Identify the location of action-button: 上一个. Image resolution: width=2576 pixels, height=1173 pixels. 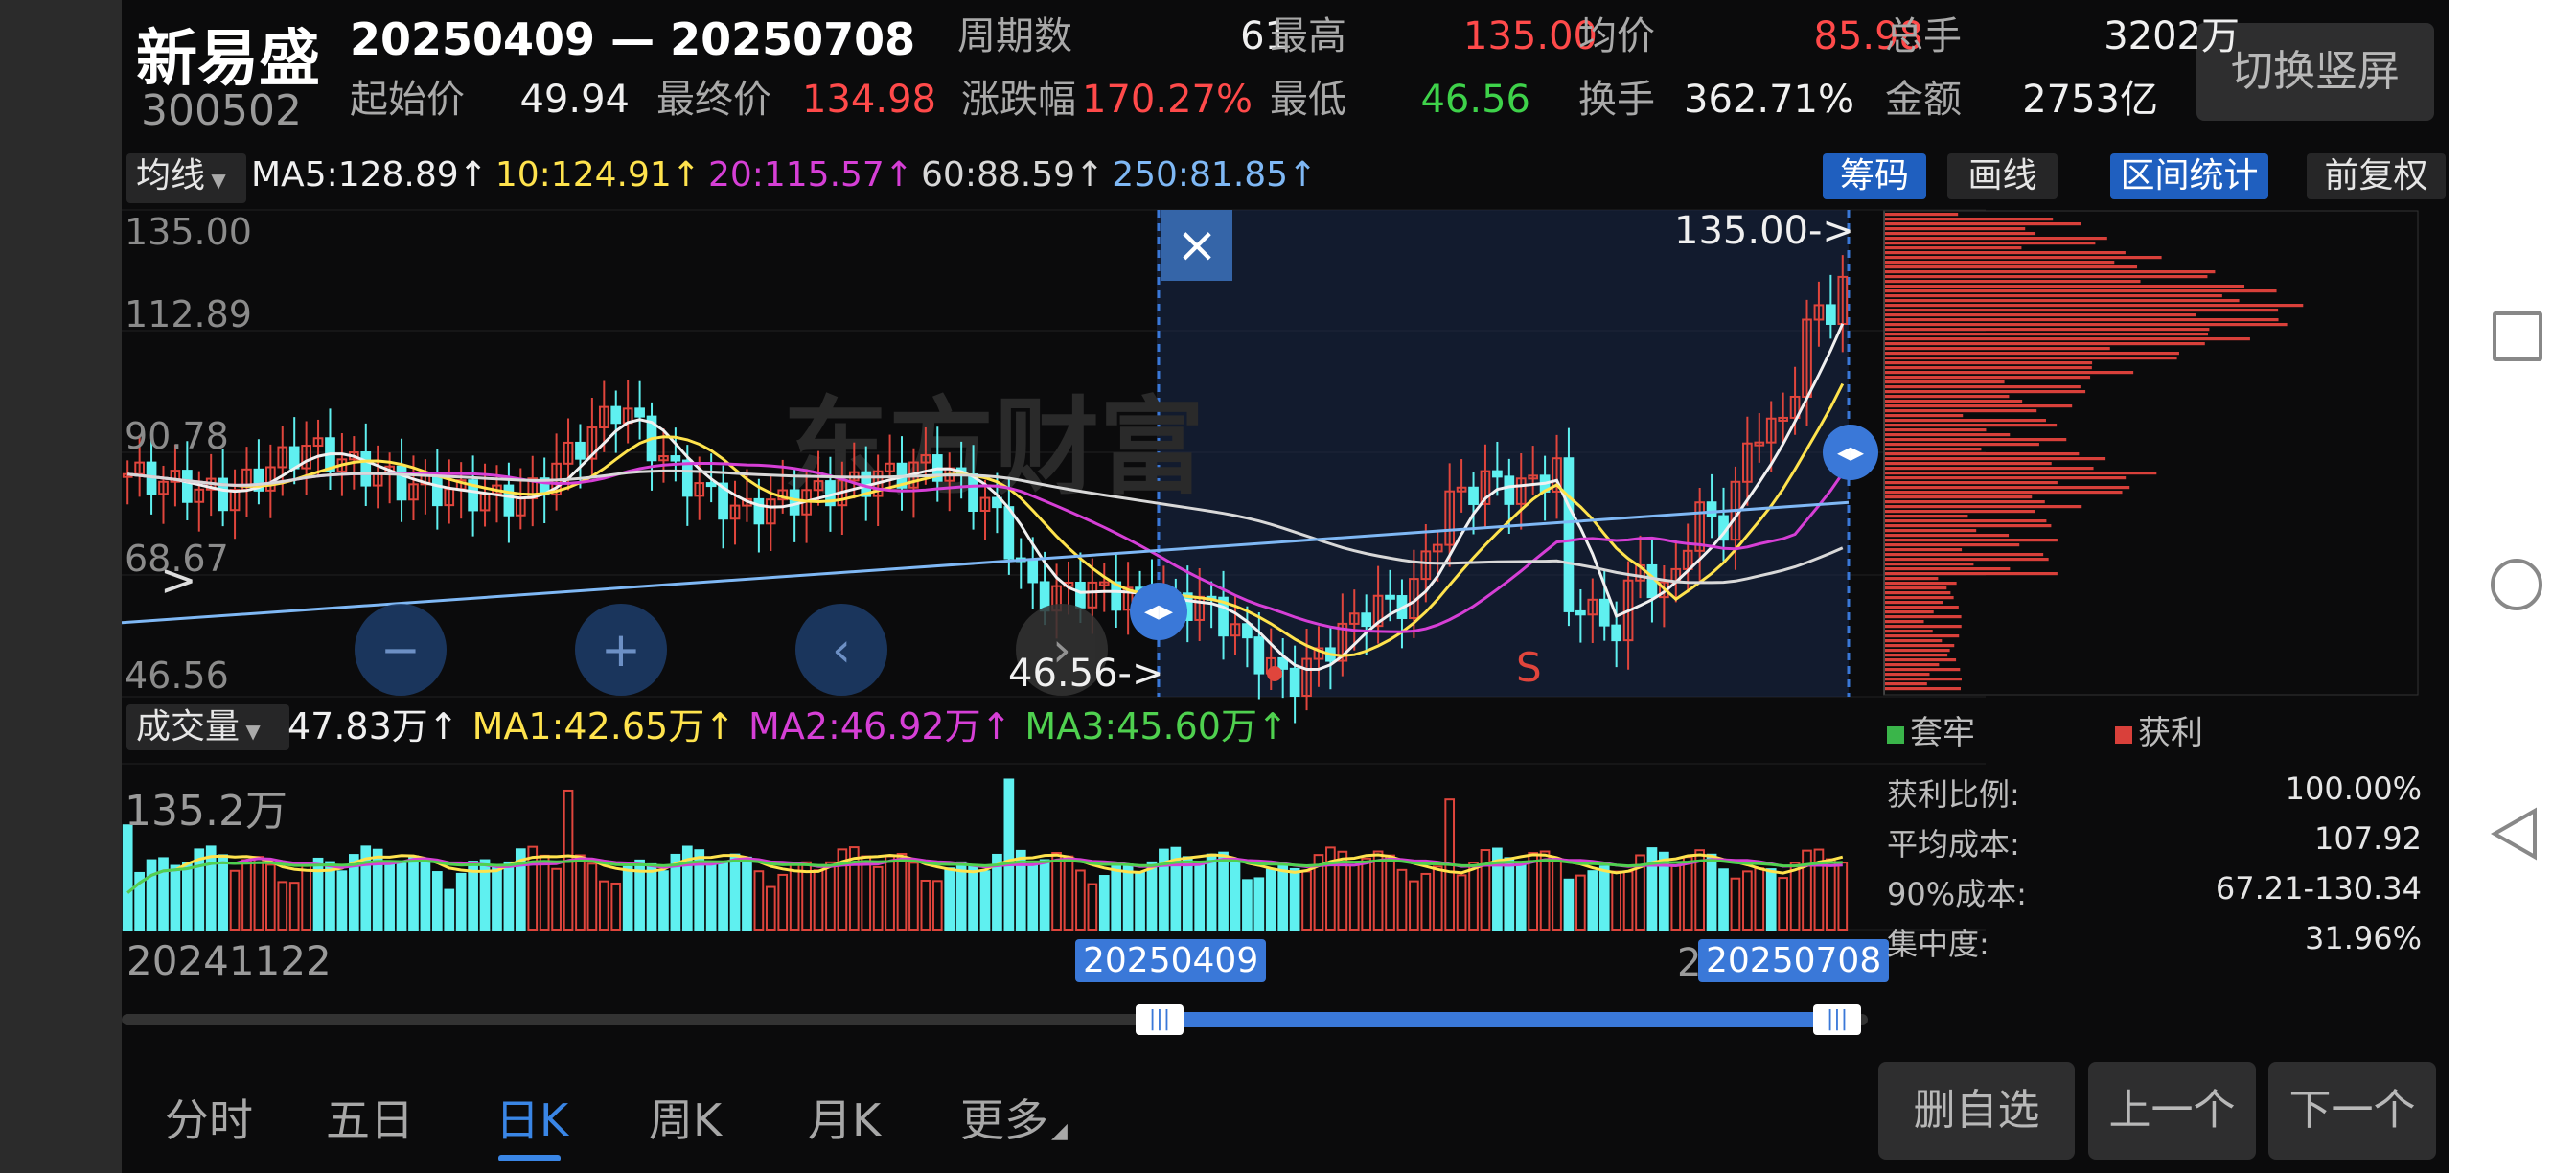
(2172, 1111).